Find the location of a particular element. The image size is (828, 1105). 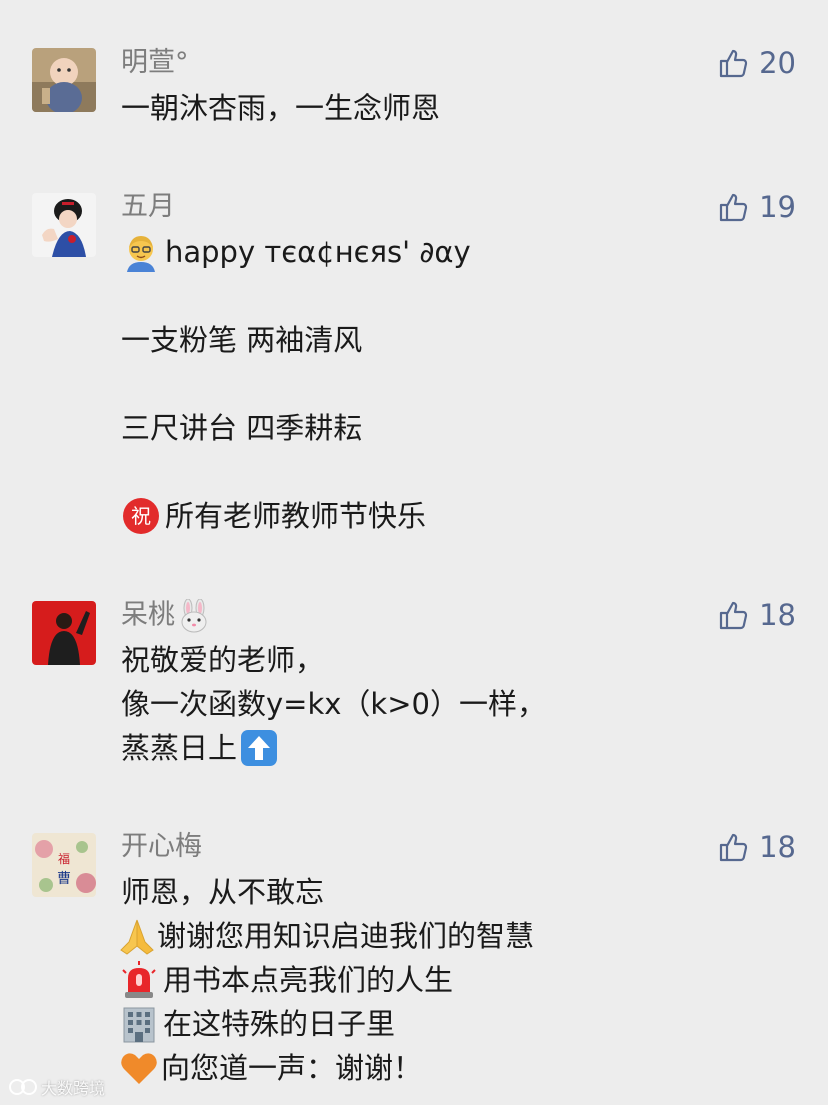

text-line: 用书本点亮我们的人生 is located at coordinates (327, 980).